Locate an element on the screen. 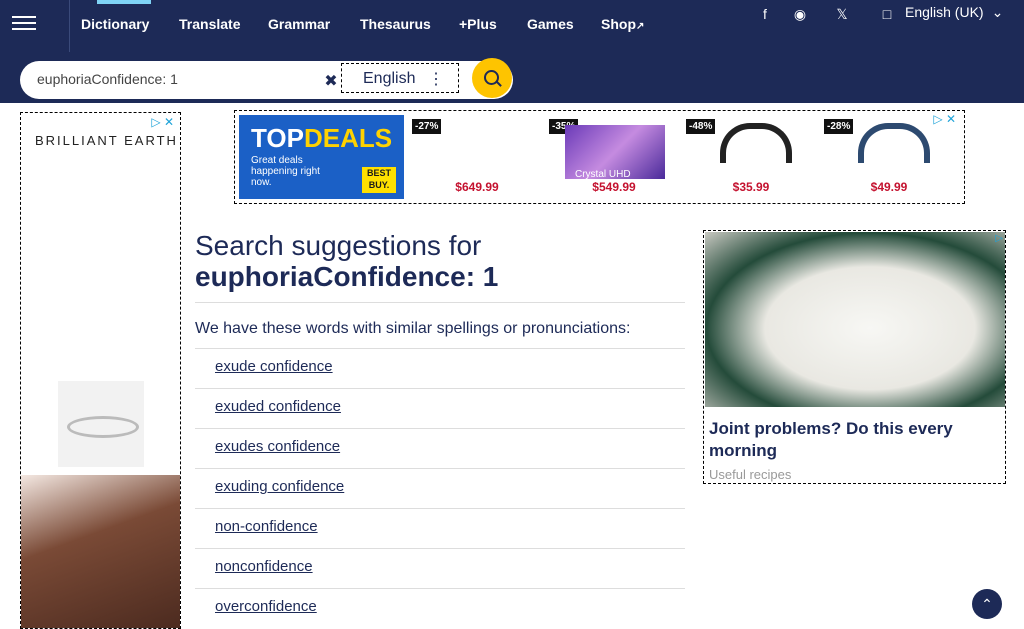 This screenshot has height=629, width=1024. scroll-to-top-button: ⌃ is located at coordinates (987, 604).